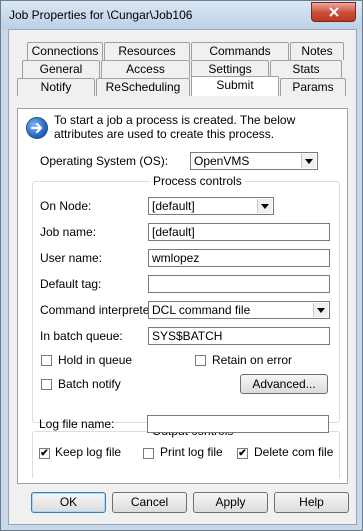 The image size is (363, 531). What do you see at coordinates (104, 161) in the screenshot?
I see `os-label: Operating System (OS):` at bounding box center [104, 161].